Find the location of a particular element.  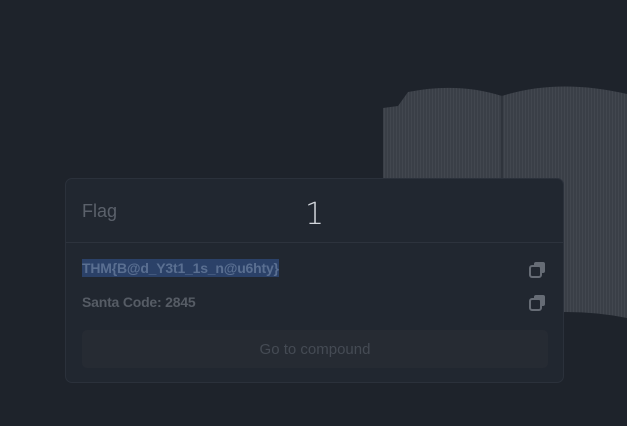

santa-code-row: Santa Code: 2845 is located at coordinates (314, 303).